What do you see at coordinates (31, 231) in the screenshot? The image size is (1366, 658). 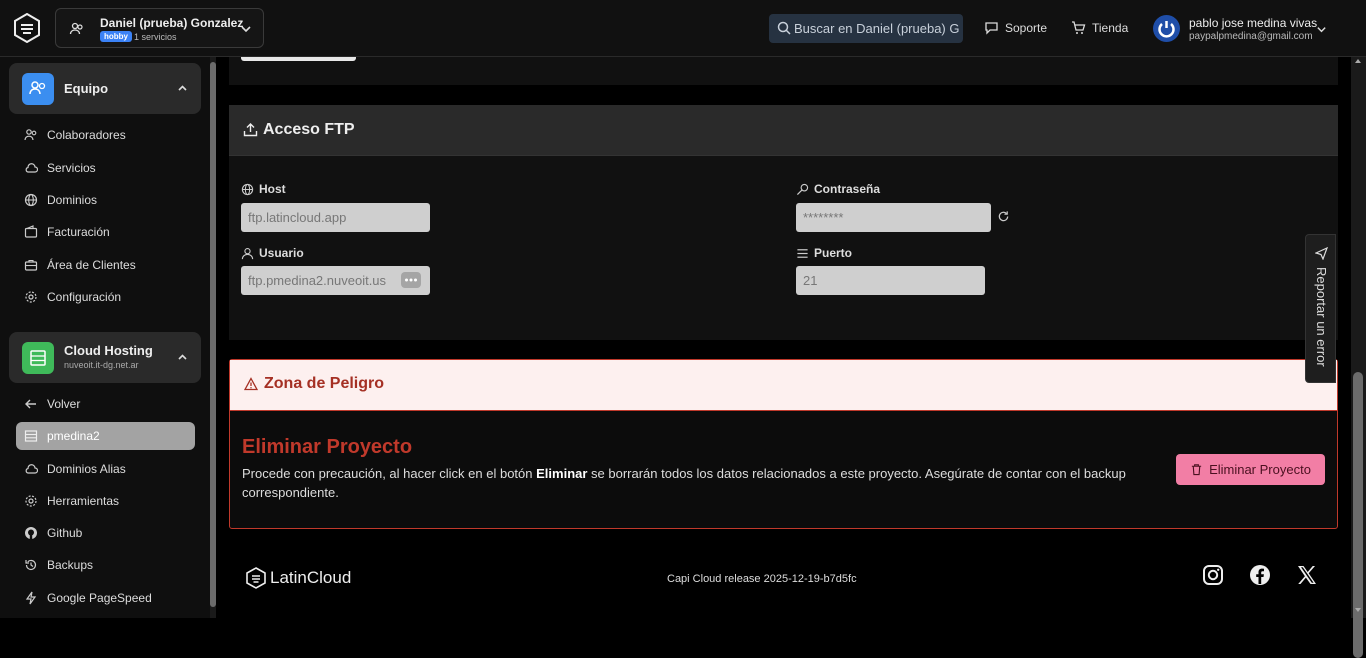 I see `wallet-icon` at bounding box center [31, 231].